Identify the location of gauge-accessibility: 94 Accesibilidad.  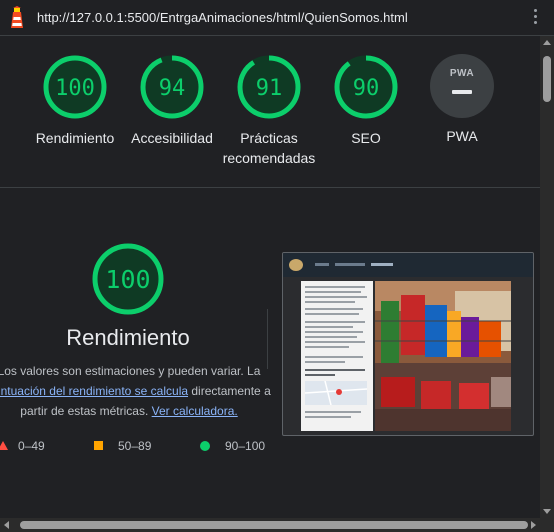
(172, 101).